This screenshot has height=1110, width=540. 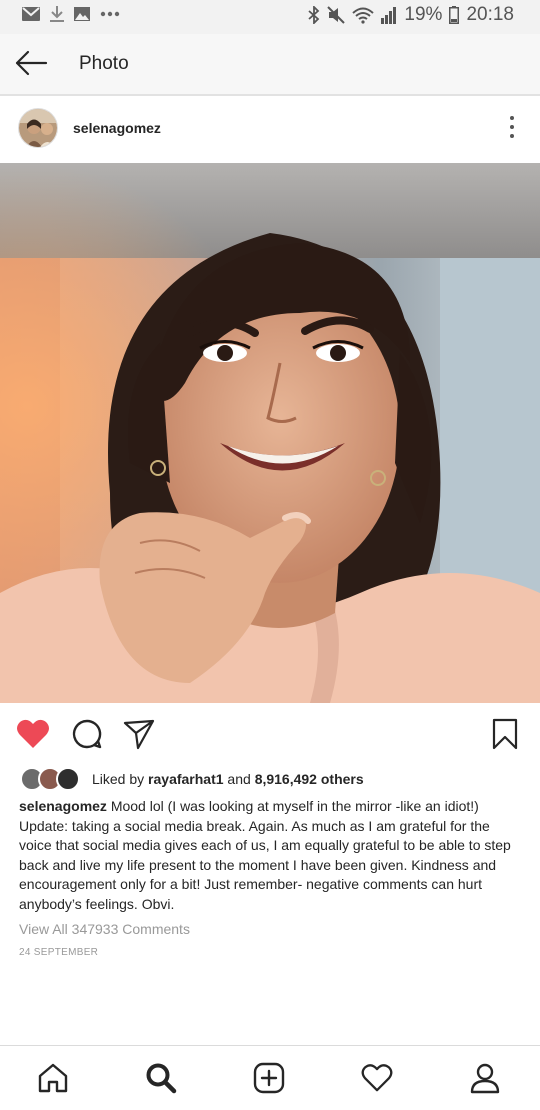 I want to click on likes-count: 8,916,492 others, so click(x=309, y=779).